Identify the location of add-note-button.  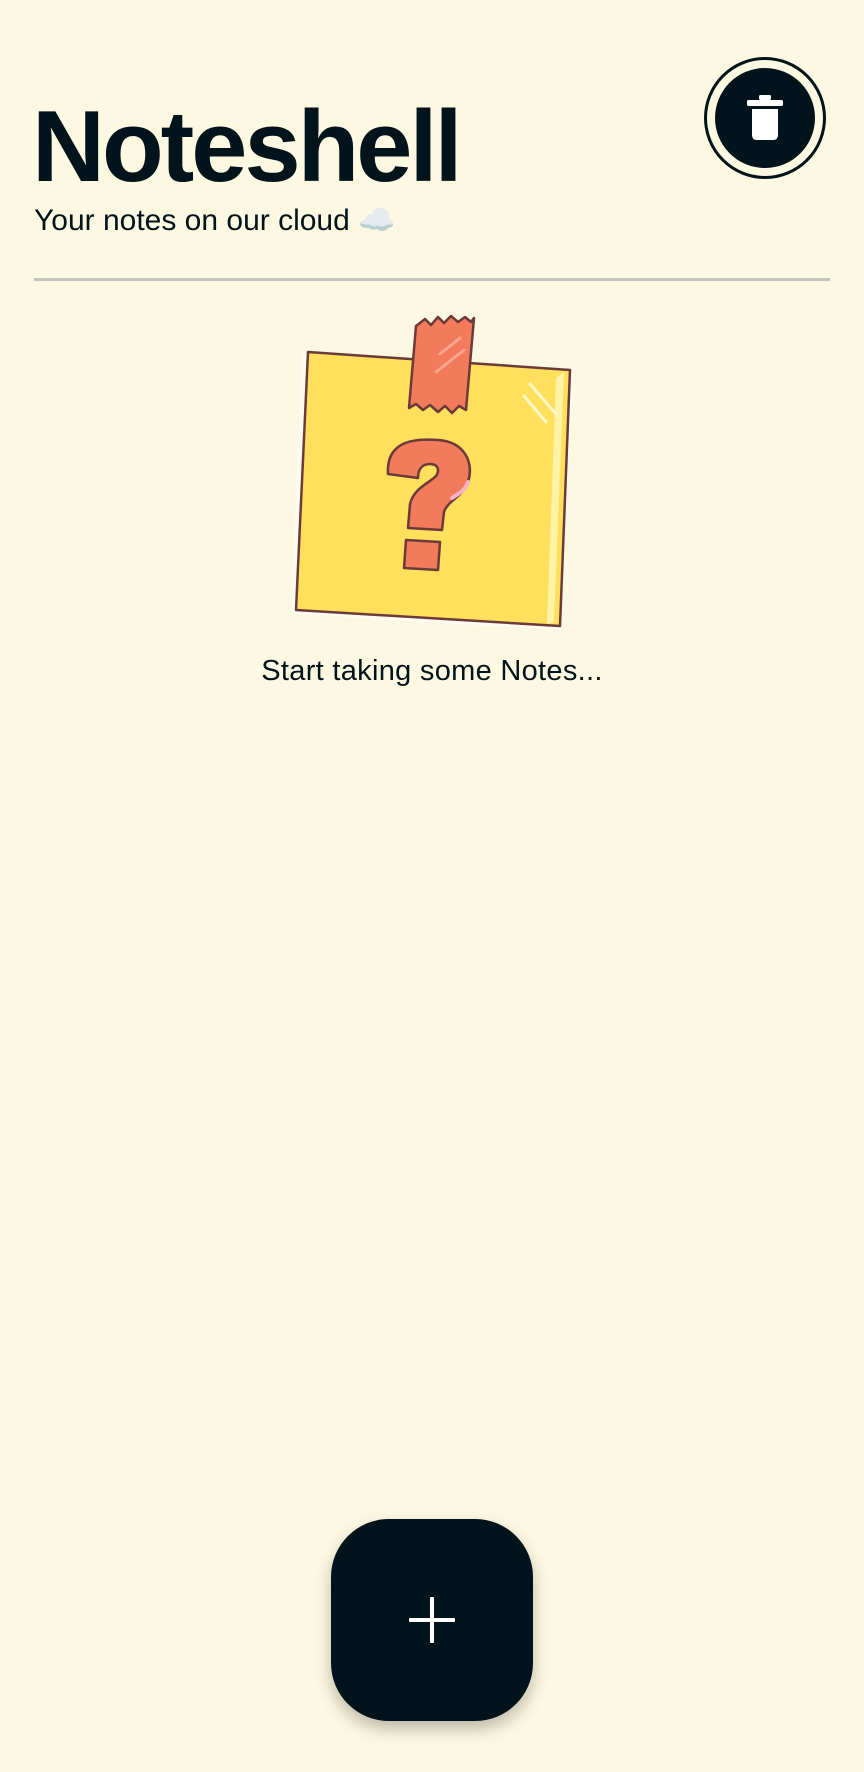
(432, 1620).